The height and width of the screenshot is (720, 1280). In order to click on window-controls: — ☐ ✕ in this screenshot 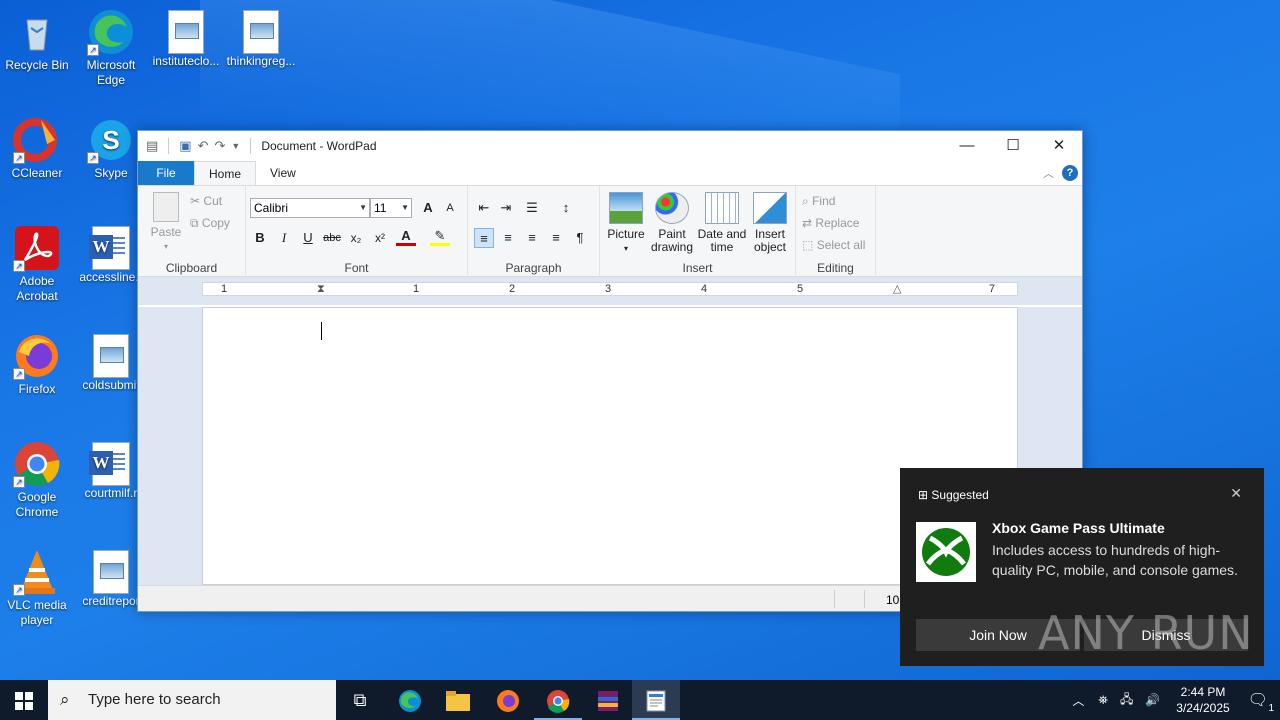, I will do `click(1013, 146)`.